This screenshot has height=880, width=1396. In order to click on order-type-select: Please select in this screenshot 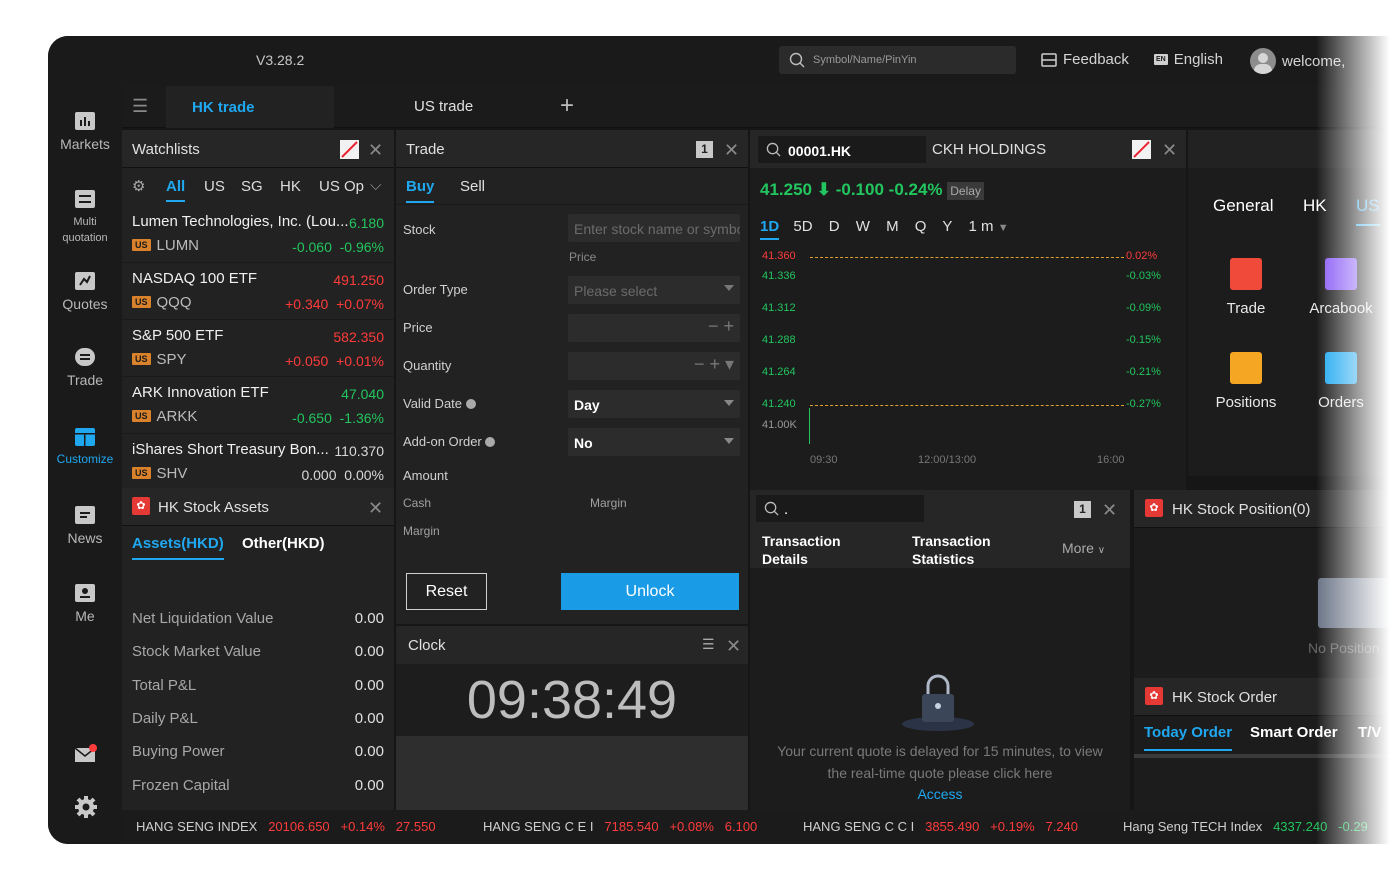, I will do `click(654, 290)`.